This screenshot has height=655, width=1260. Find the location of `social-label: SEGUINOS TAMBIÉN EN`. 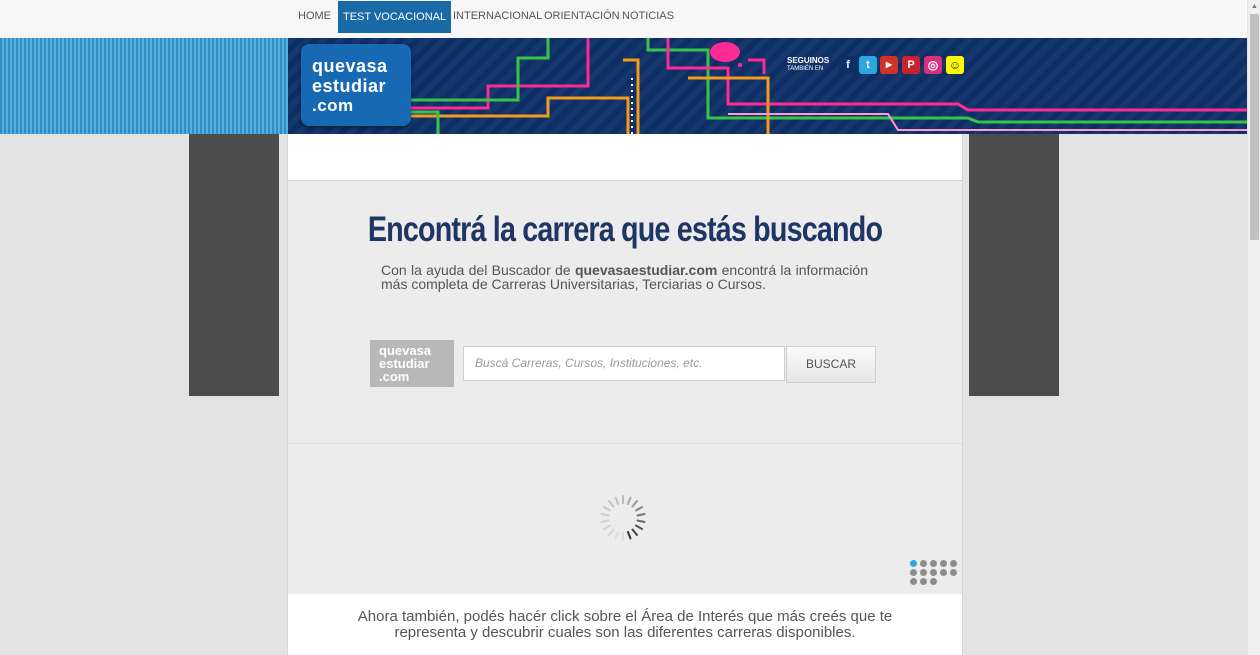

social-label: SEGUINOS TAMBIÉN EN is located at coordinates (808, 64).